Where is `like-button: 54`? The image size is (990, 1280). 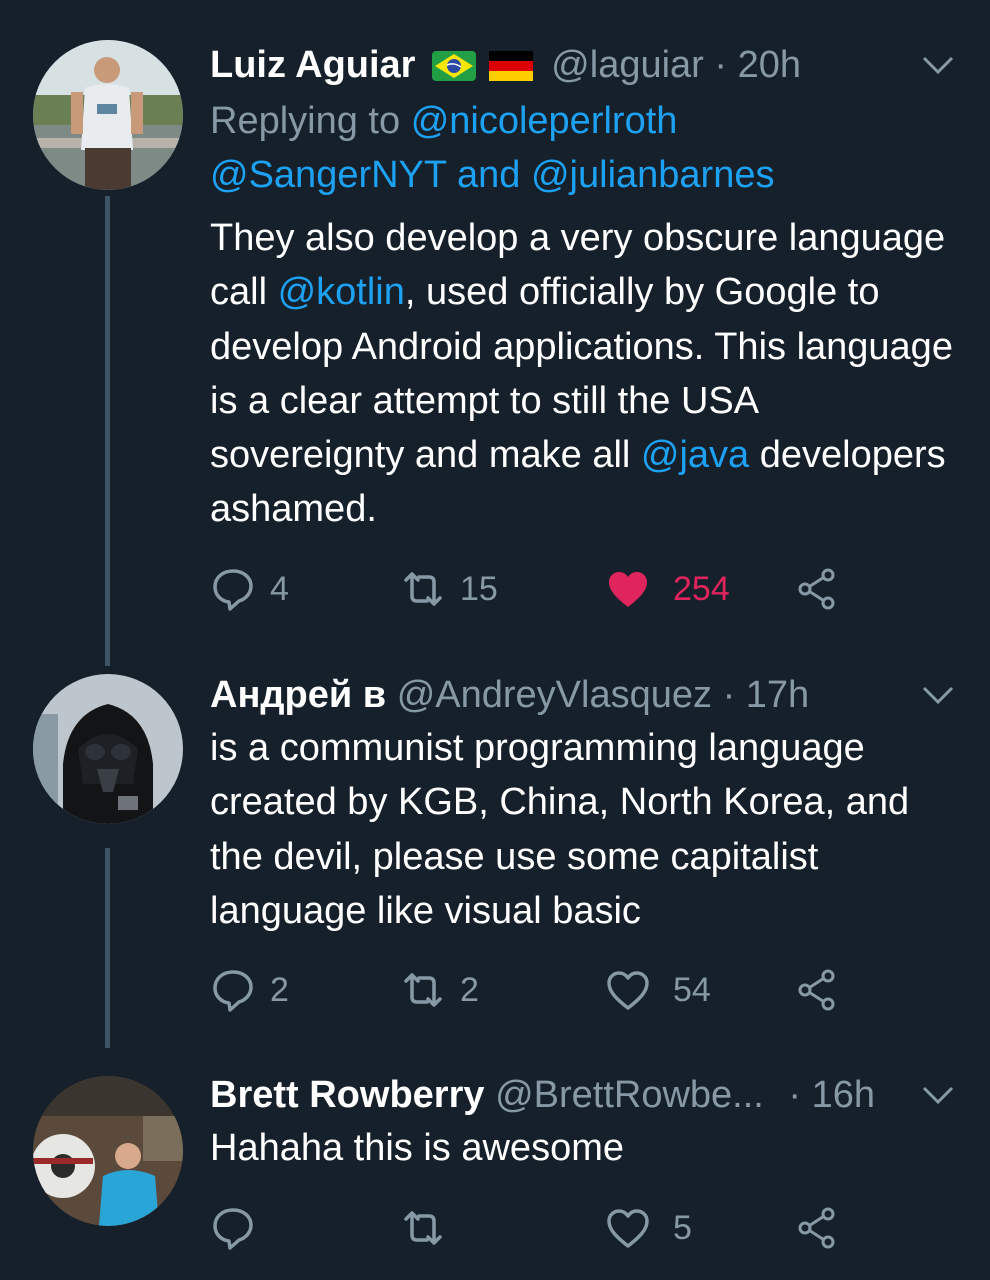 like-button: 54 is located at coordinates (658, 990).